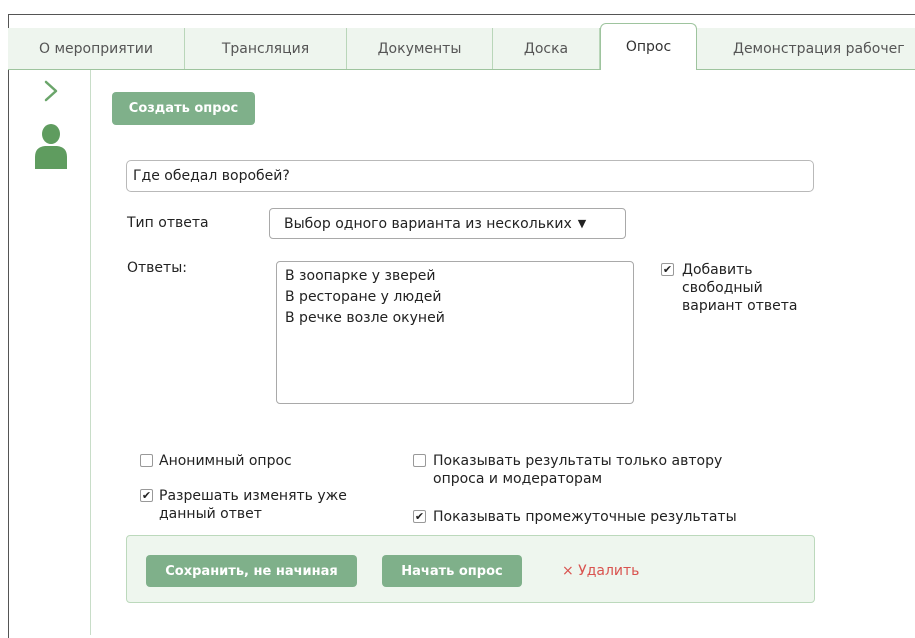 The height and width of the screenshot is (638, 915). Describe the element at coordinates (428, 223) in the screenshot. I see `answer-type-value: Выбор одного варианта из нескольких` at that location.